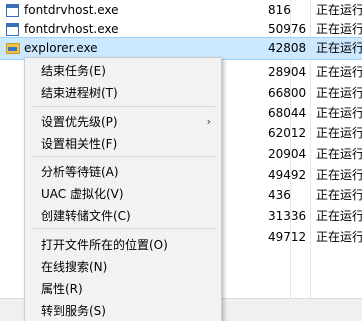 Image resolution: width=362 pixels, height=321 pixels. Describe the element at coordinates (287, 133) in the screenshot. I see `process-pid: 62012` at that location.